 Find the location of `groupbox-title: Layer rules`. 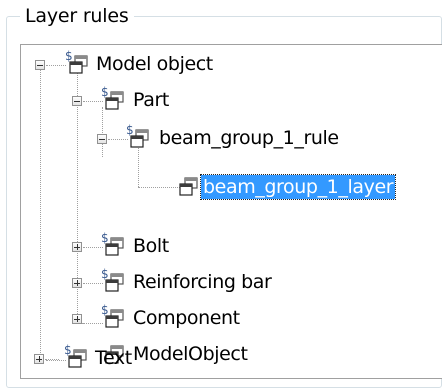

groupbox-title: Layer rules is located at coordinates (77, 16).